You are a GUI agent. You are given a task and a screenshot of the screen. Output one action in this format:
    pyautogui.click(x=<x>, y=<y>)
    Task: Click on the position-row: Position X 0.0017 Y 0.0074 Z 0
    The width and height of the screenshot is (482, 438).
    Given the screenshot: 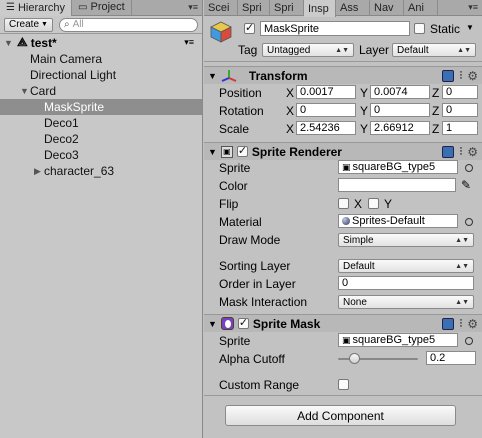 What is the action you would take?
    pyautogui.click(x=343, y=93)
    